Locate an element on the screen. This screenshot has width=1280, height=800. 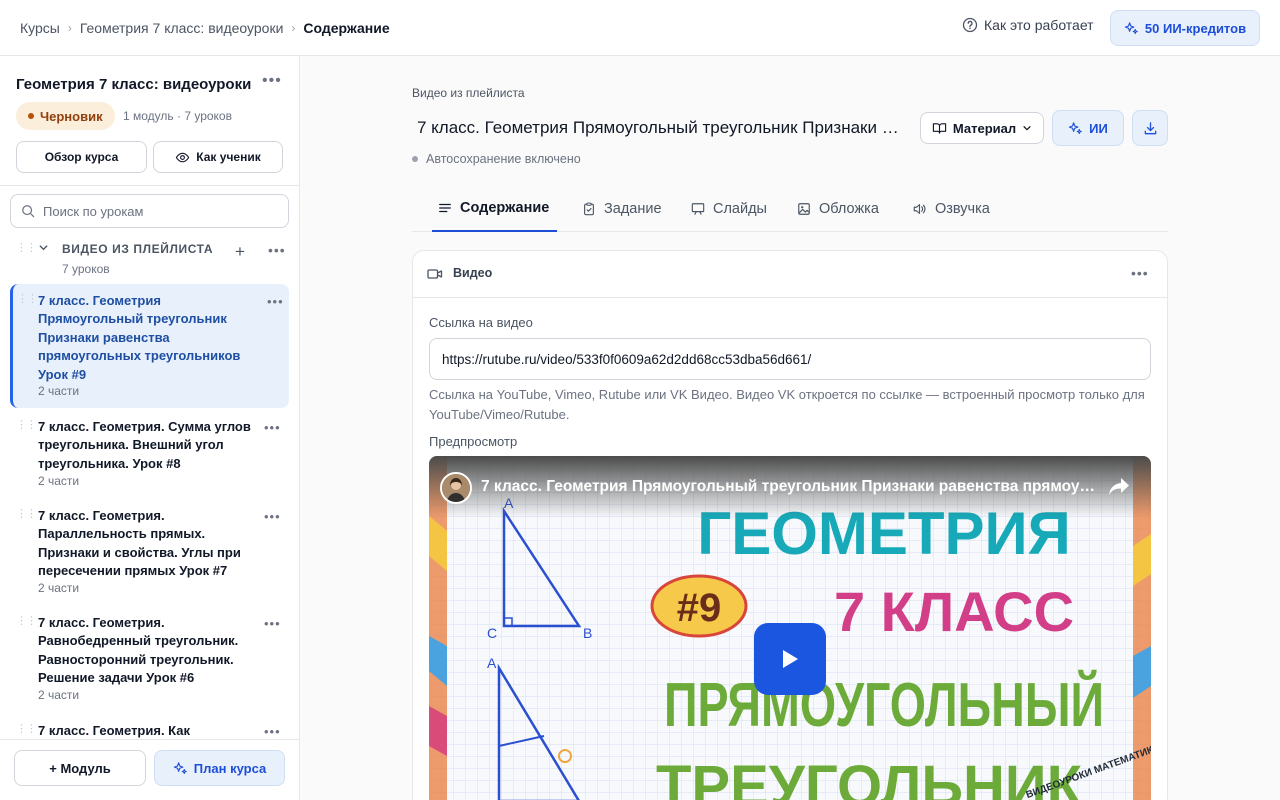
play-icon is located at coordinates (790, 659).